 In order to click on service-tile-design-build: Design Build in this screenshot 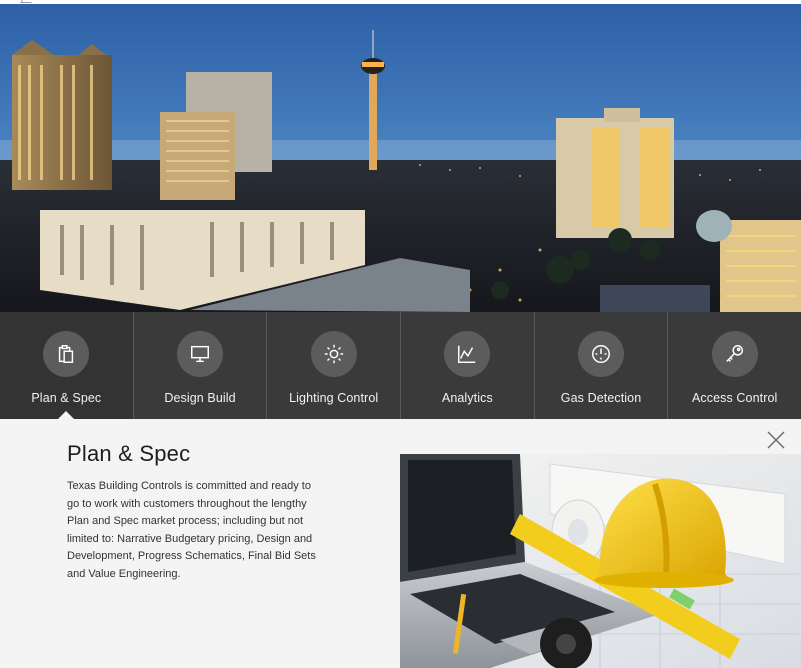, I will do `click(201, 365)`.